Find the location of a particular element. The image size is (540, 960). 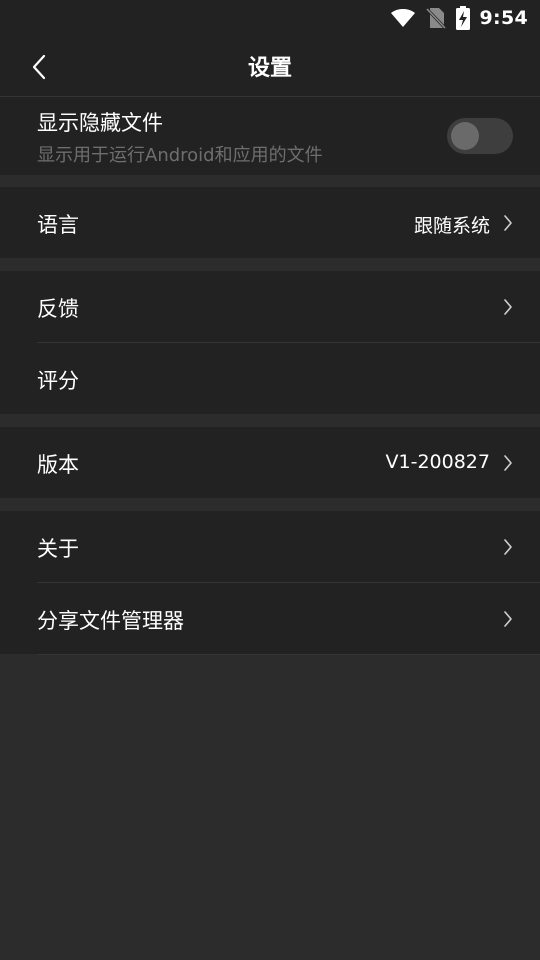

version-value: V1-200827 is located at coordinates (437, 462).